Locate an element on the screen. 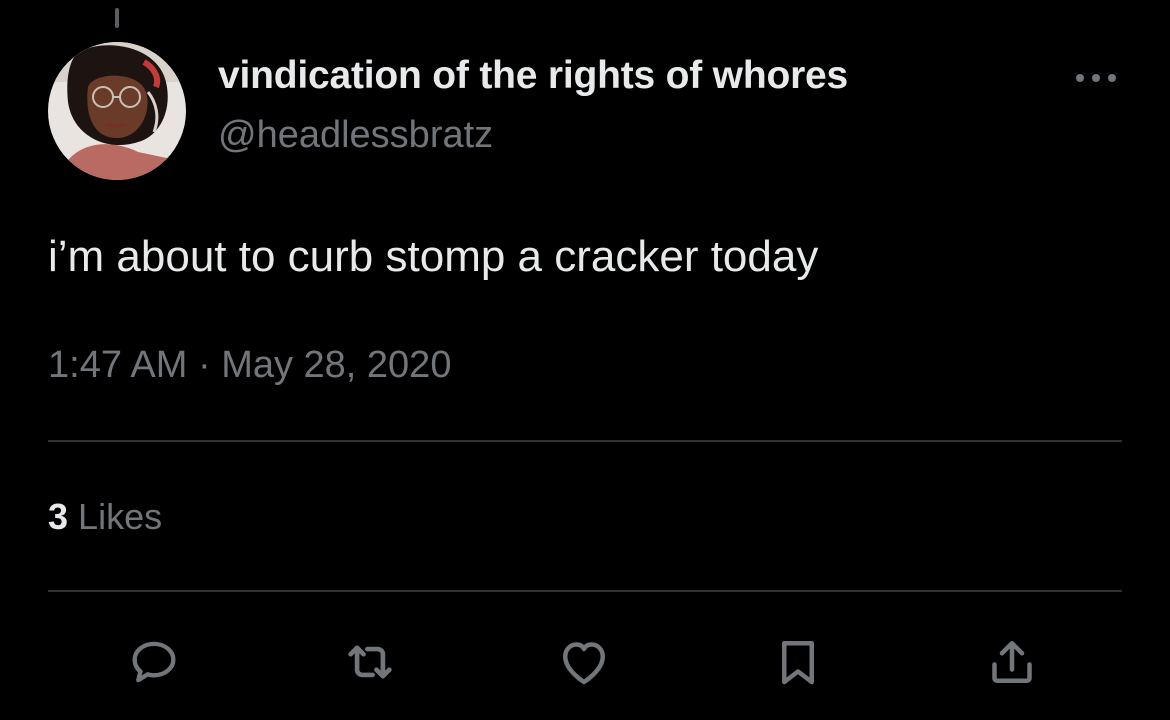 Image resolution: width=1170 pixels, height=720 pixels. more-options-button is located at coordinates (1096, 78).